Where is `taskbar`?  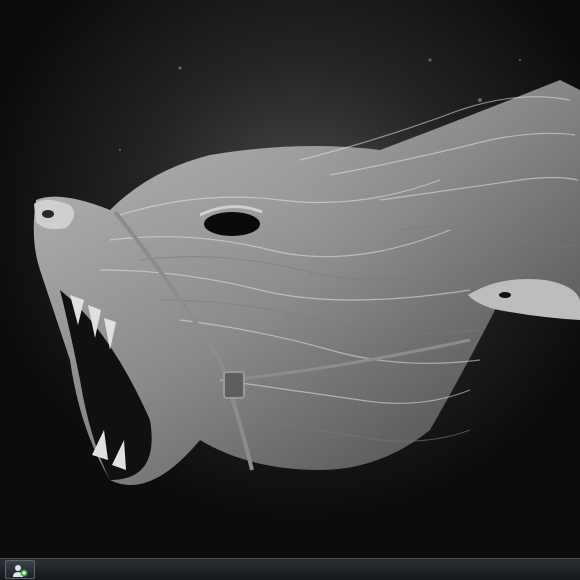 taskbar is located at coordinates (290, 569).